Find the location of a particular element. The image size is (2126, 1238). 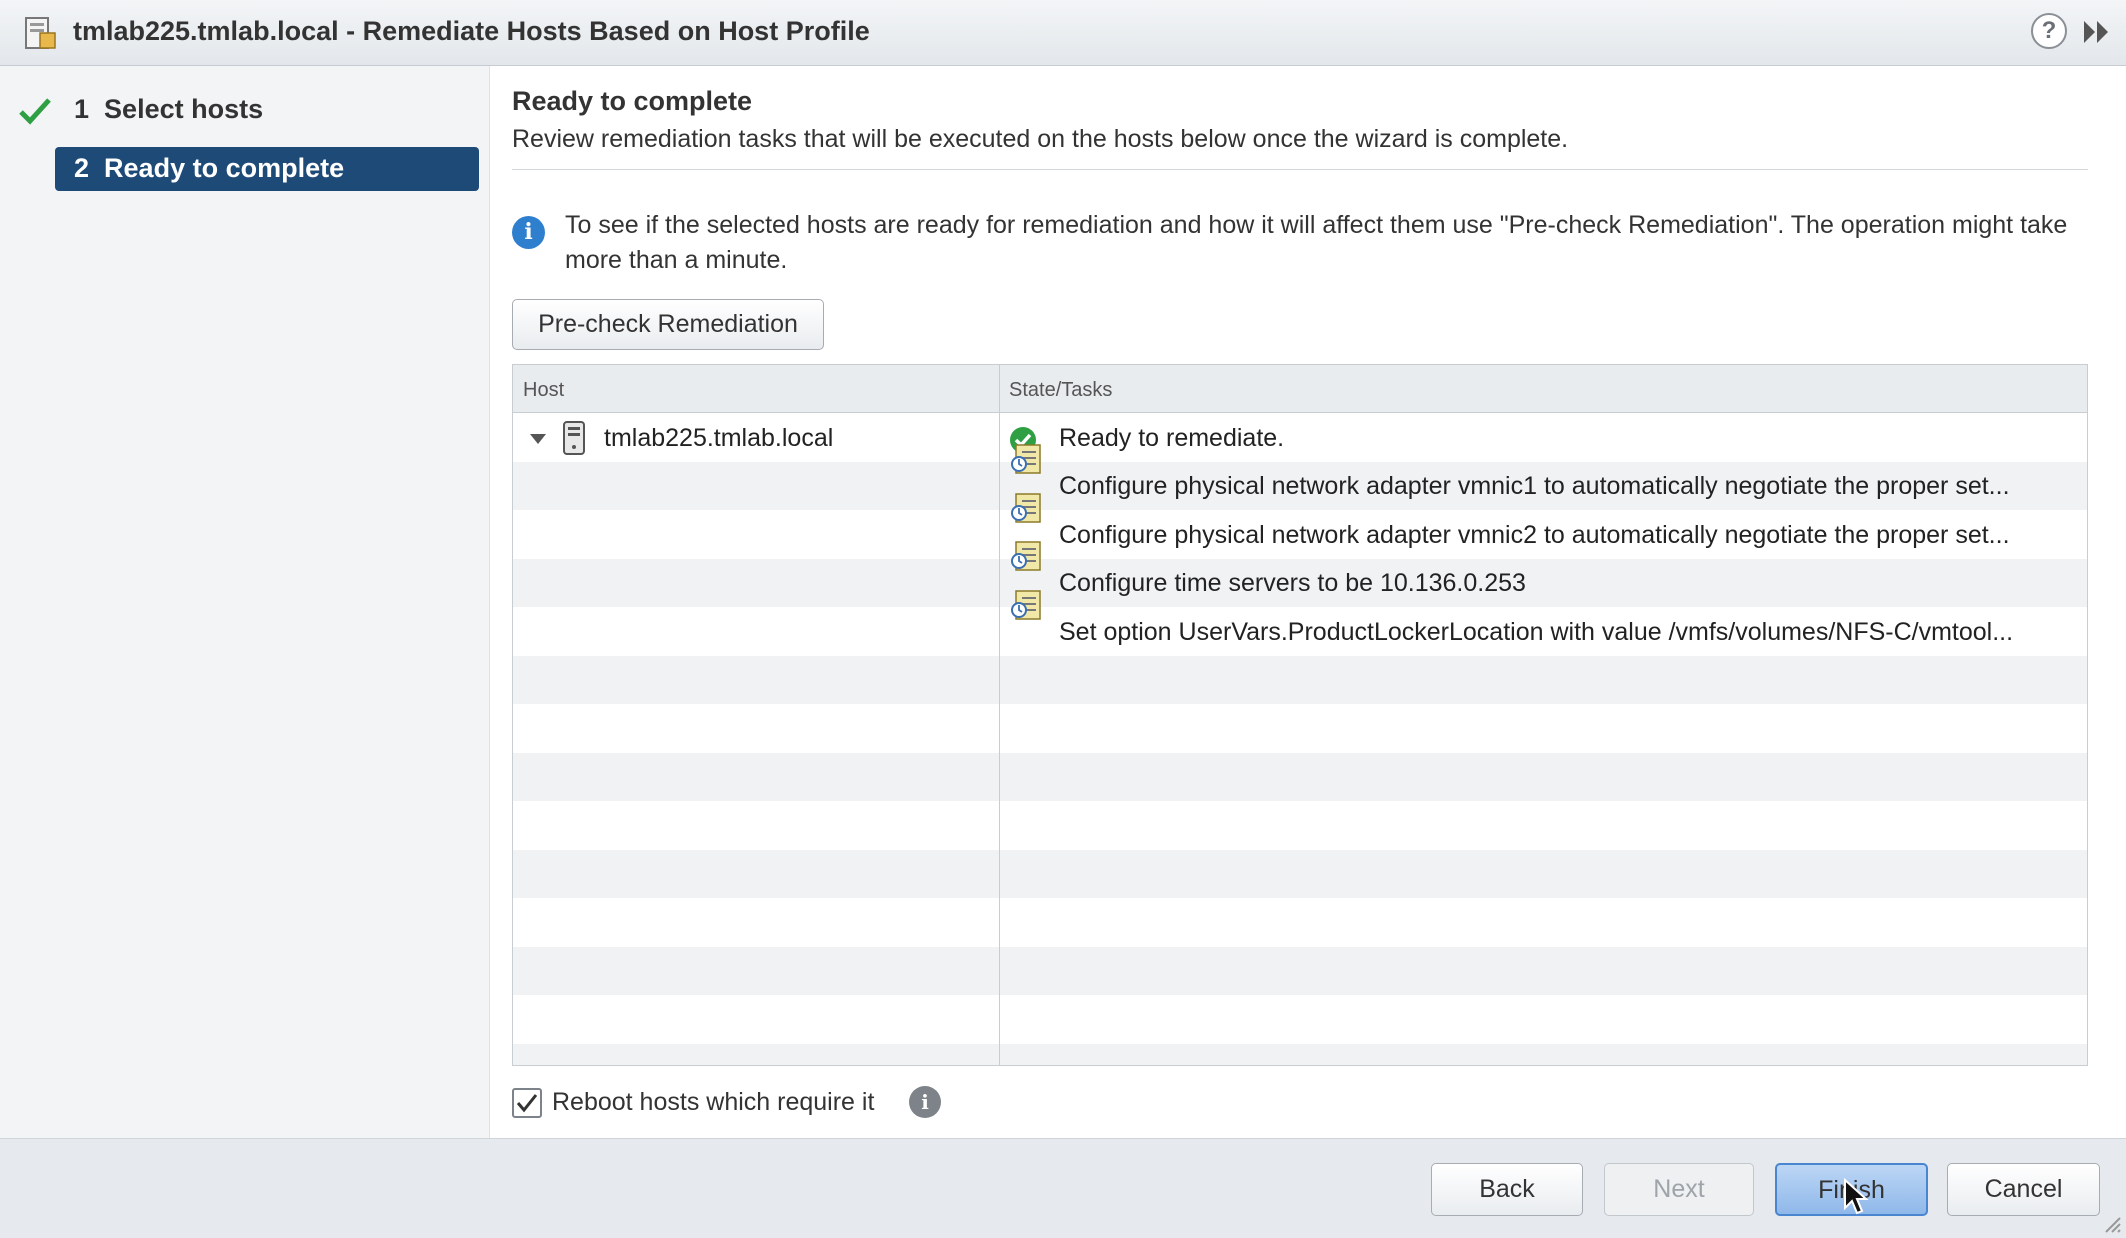

column-divider is located at coordinates (999, 715).